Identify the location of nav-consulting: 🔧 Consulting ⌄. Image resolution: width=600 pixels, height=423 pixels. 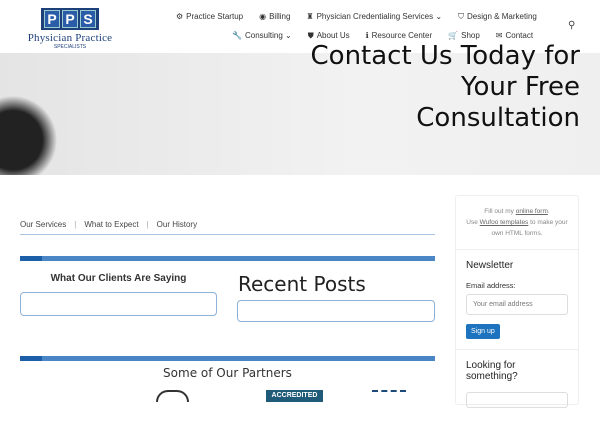
(262, 36).